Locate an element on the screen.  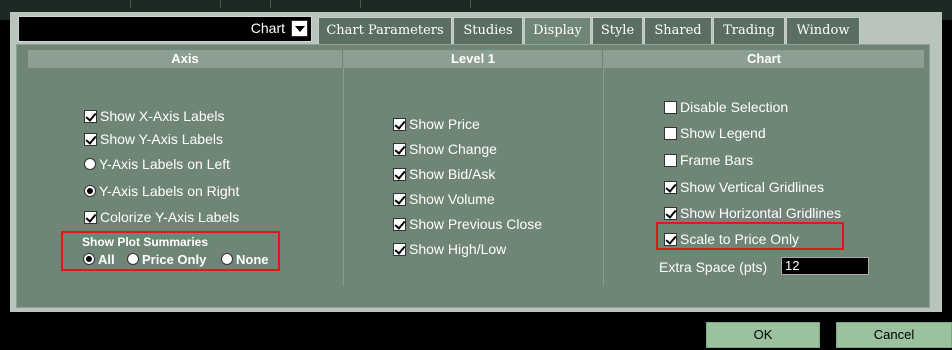
show-x-axis-labels-checkbox: Show X-Axis Labels is located at coordinates (154, 116).